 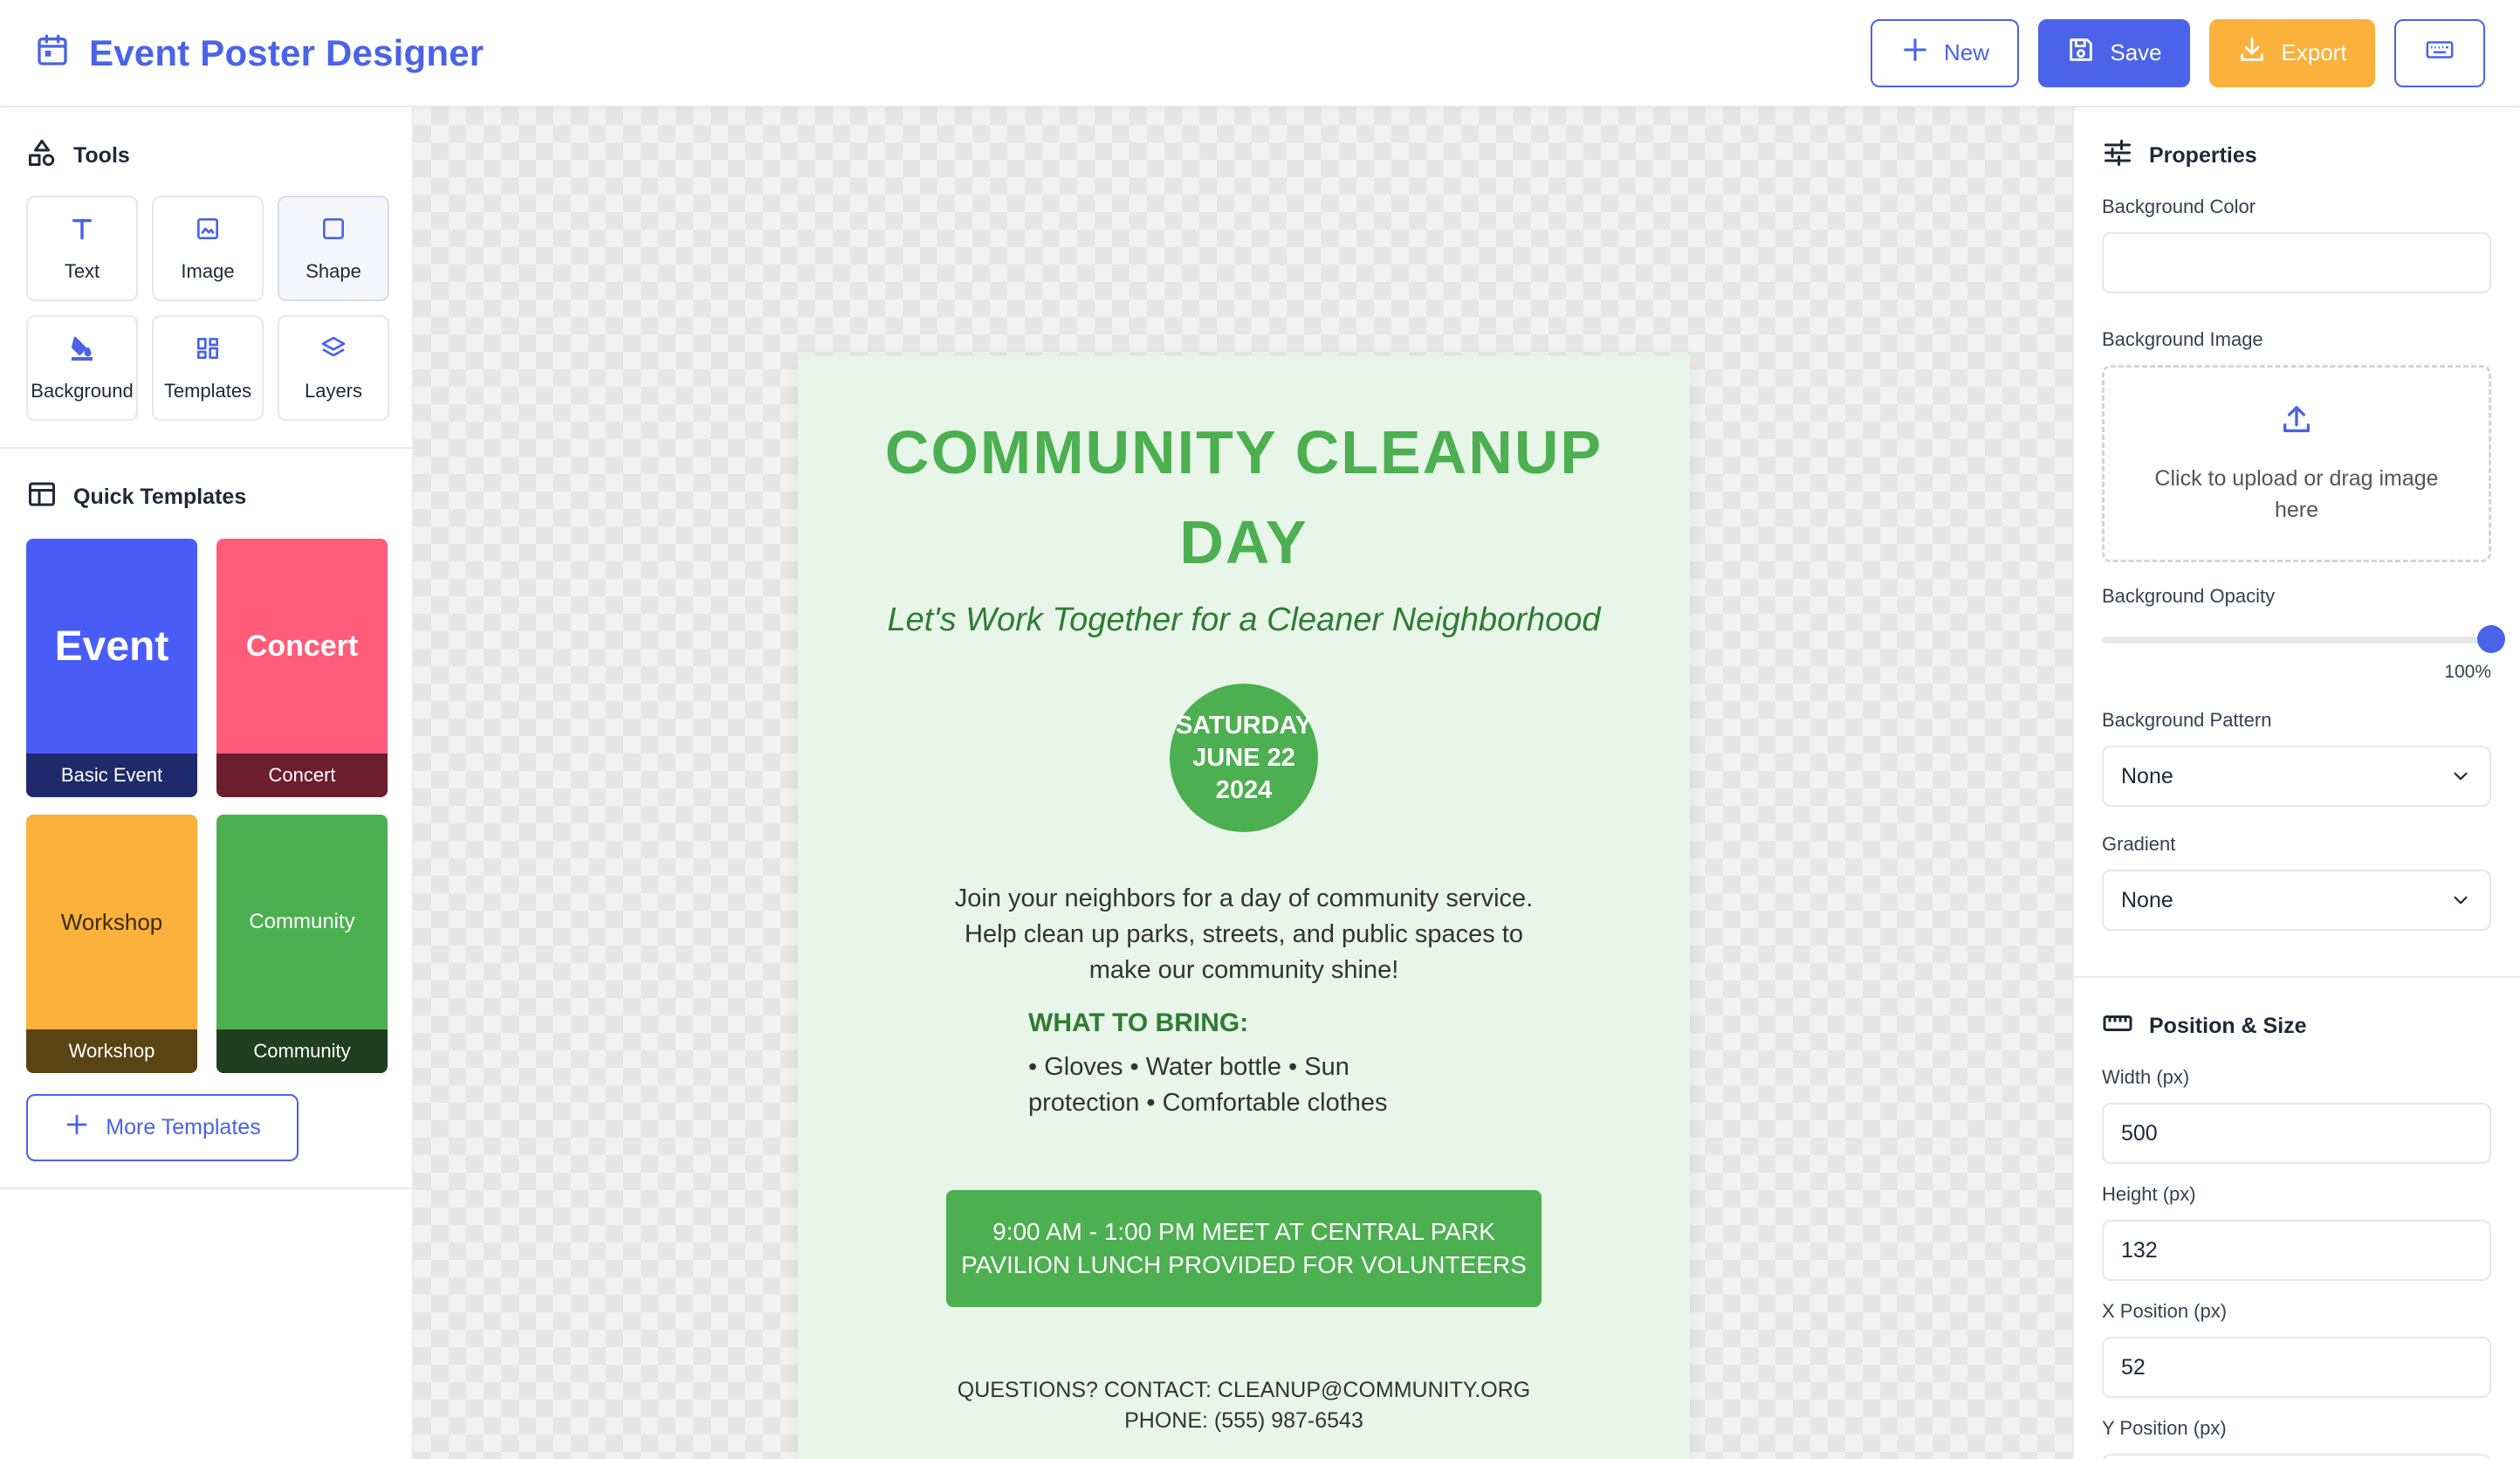 I want to click on template-card-concert: Concert Concert, so click(x=302, y=668).